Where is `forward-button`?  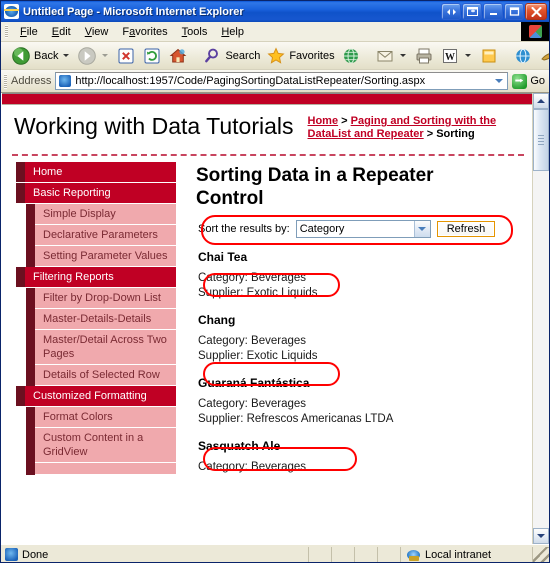 forward-button is located at coordinates (93, 56).